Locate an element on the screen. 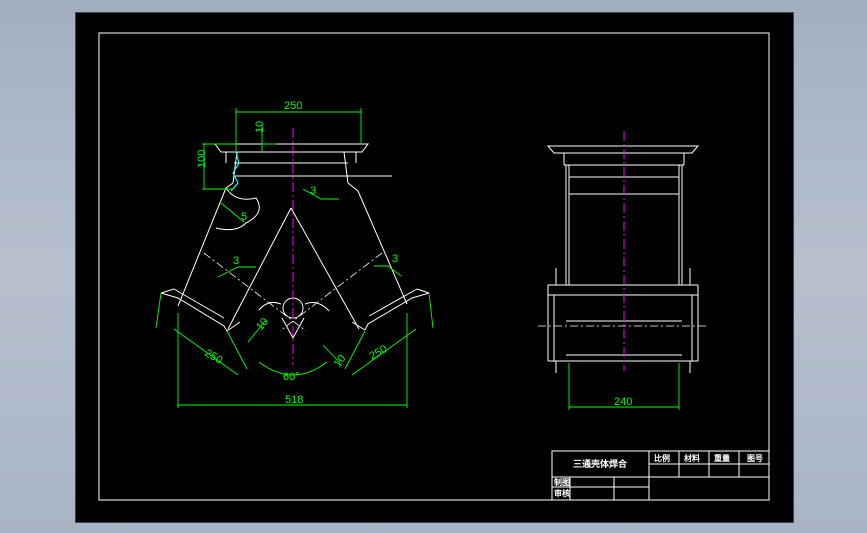 This screenshot has width=867, height=533. title-header-scale: 比例 is located at coordinates (662, 458).